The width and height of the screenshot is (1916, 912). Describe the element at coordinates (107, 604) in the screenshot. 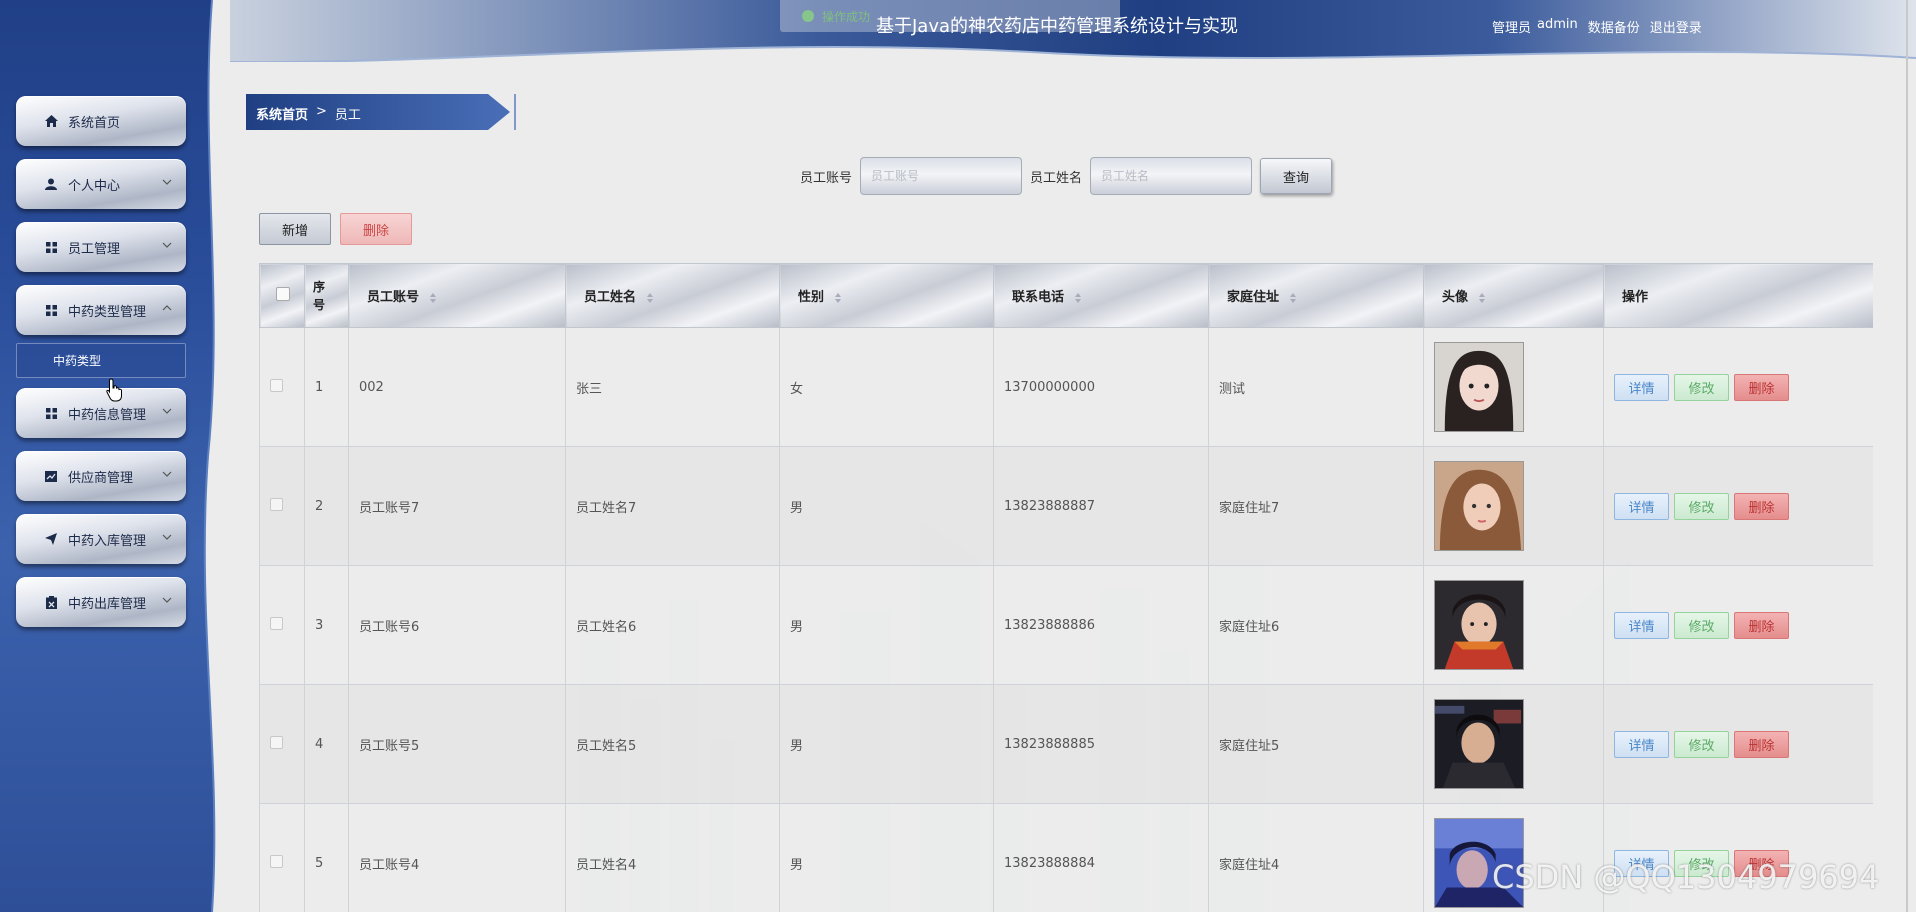

I see `sidebar-item-label: 中药出库管理` at that location.